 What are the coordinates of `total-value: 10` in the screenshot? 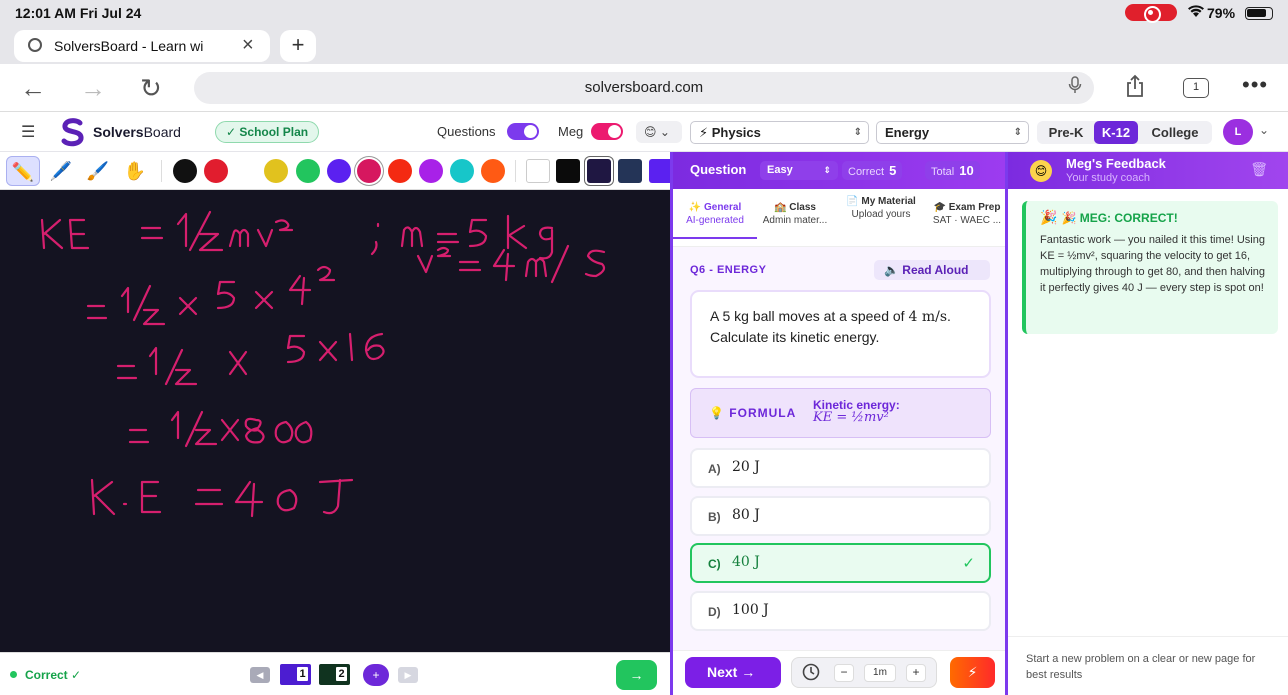 It's located at (966, 170).